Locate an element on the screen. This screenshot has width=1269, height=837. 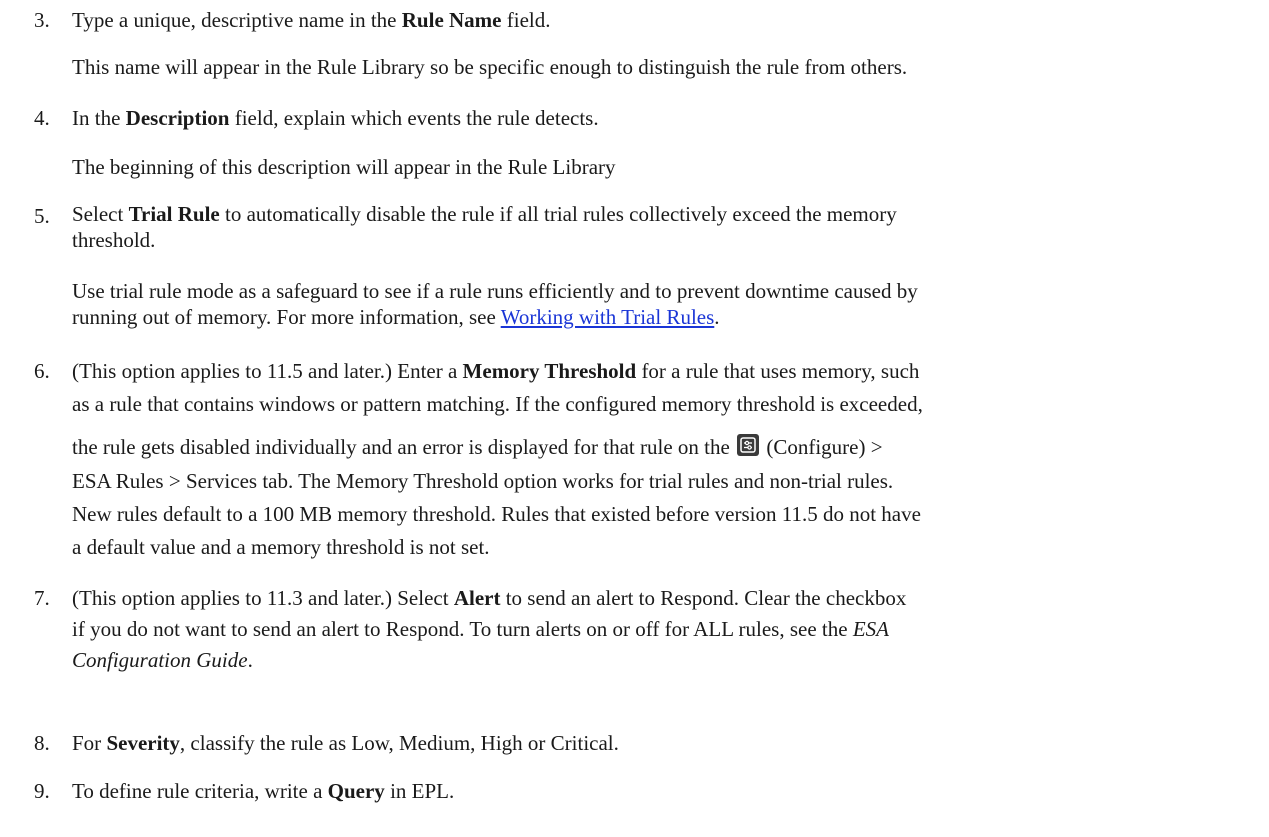
ui-term-query: Query is located at coordinates (356, 791).